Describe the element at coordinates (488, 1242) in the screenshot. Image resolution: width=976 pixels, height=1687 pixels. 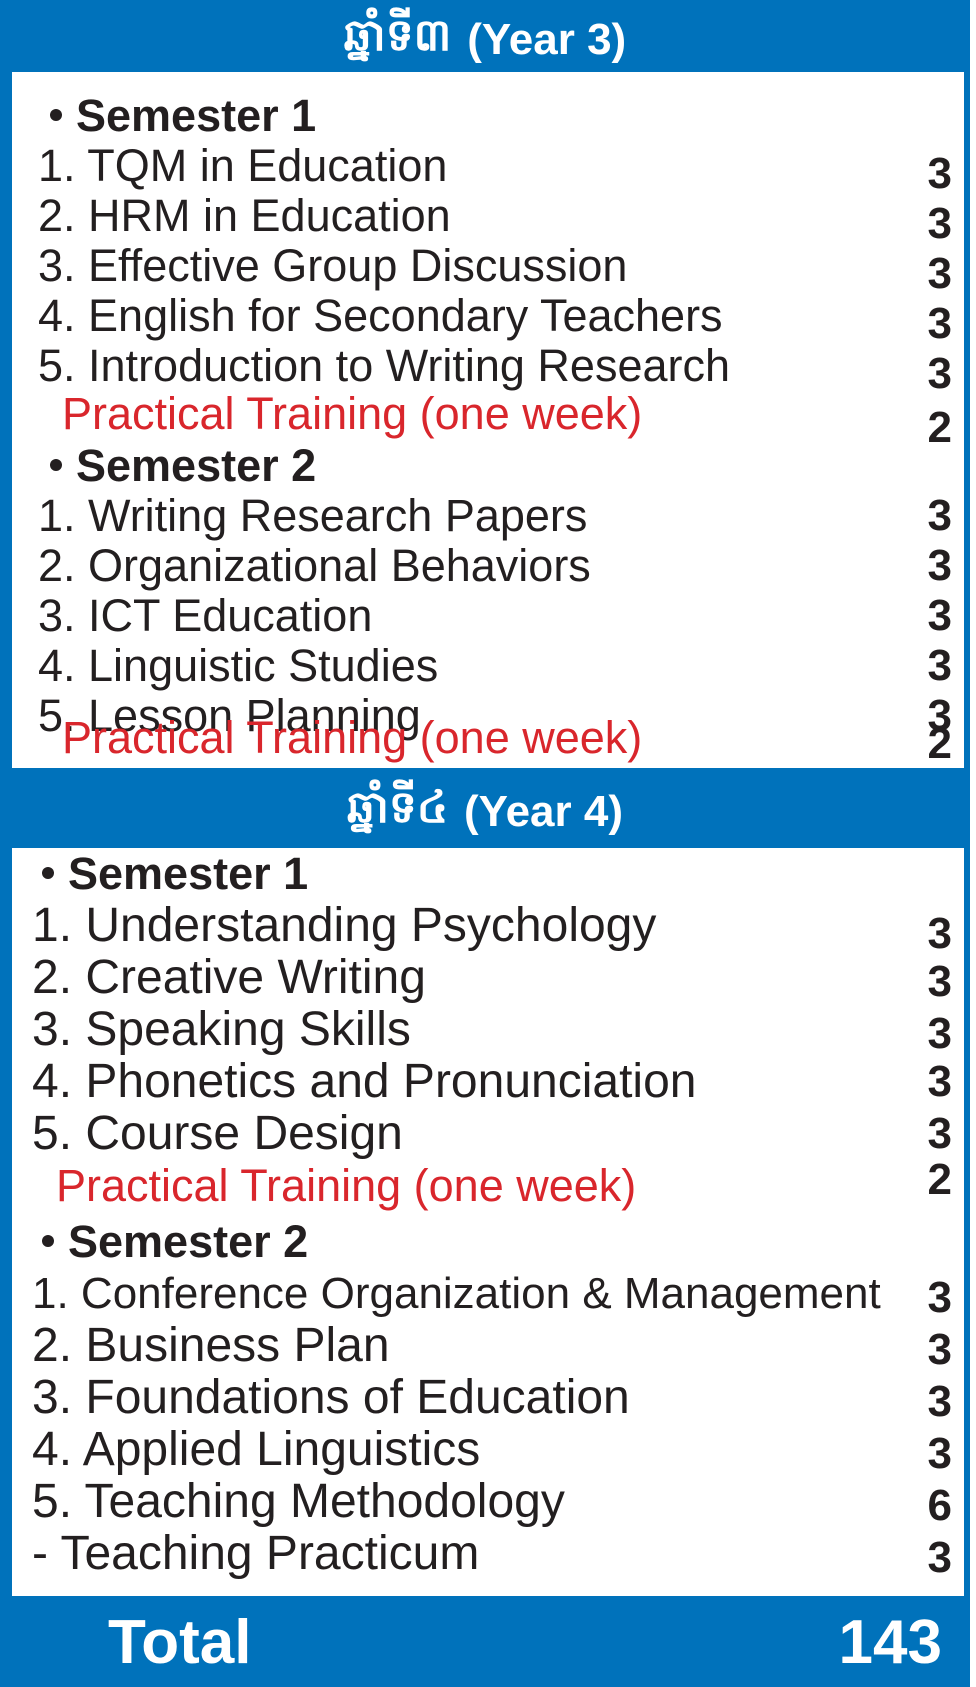
I see `year4-sem2-heading: Semester 2` at that location.